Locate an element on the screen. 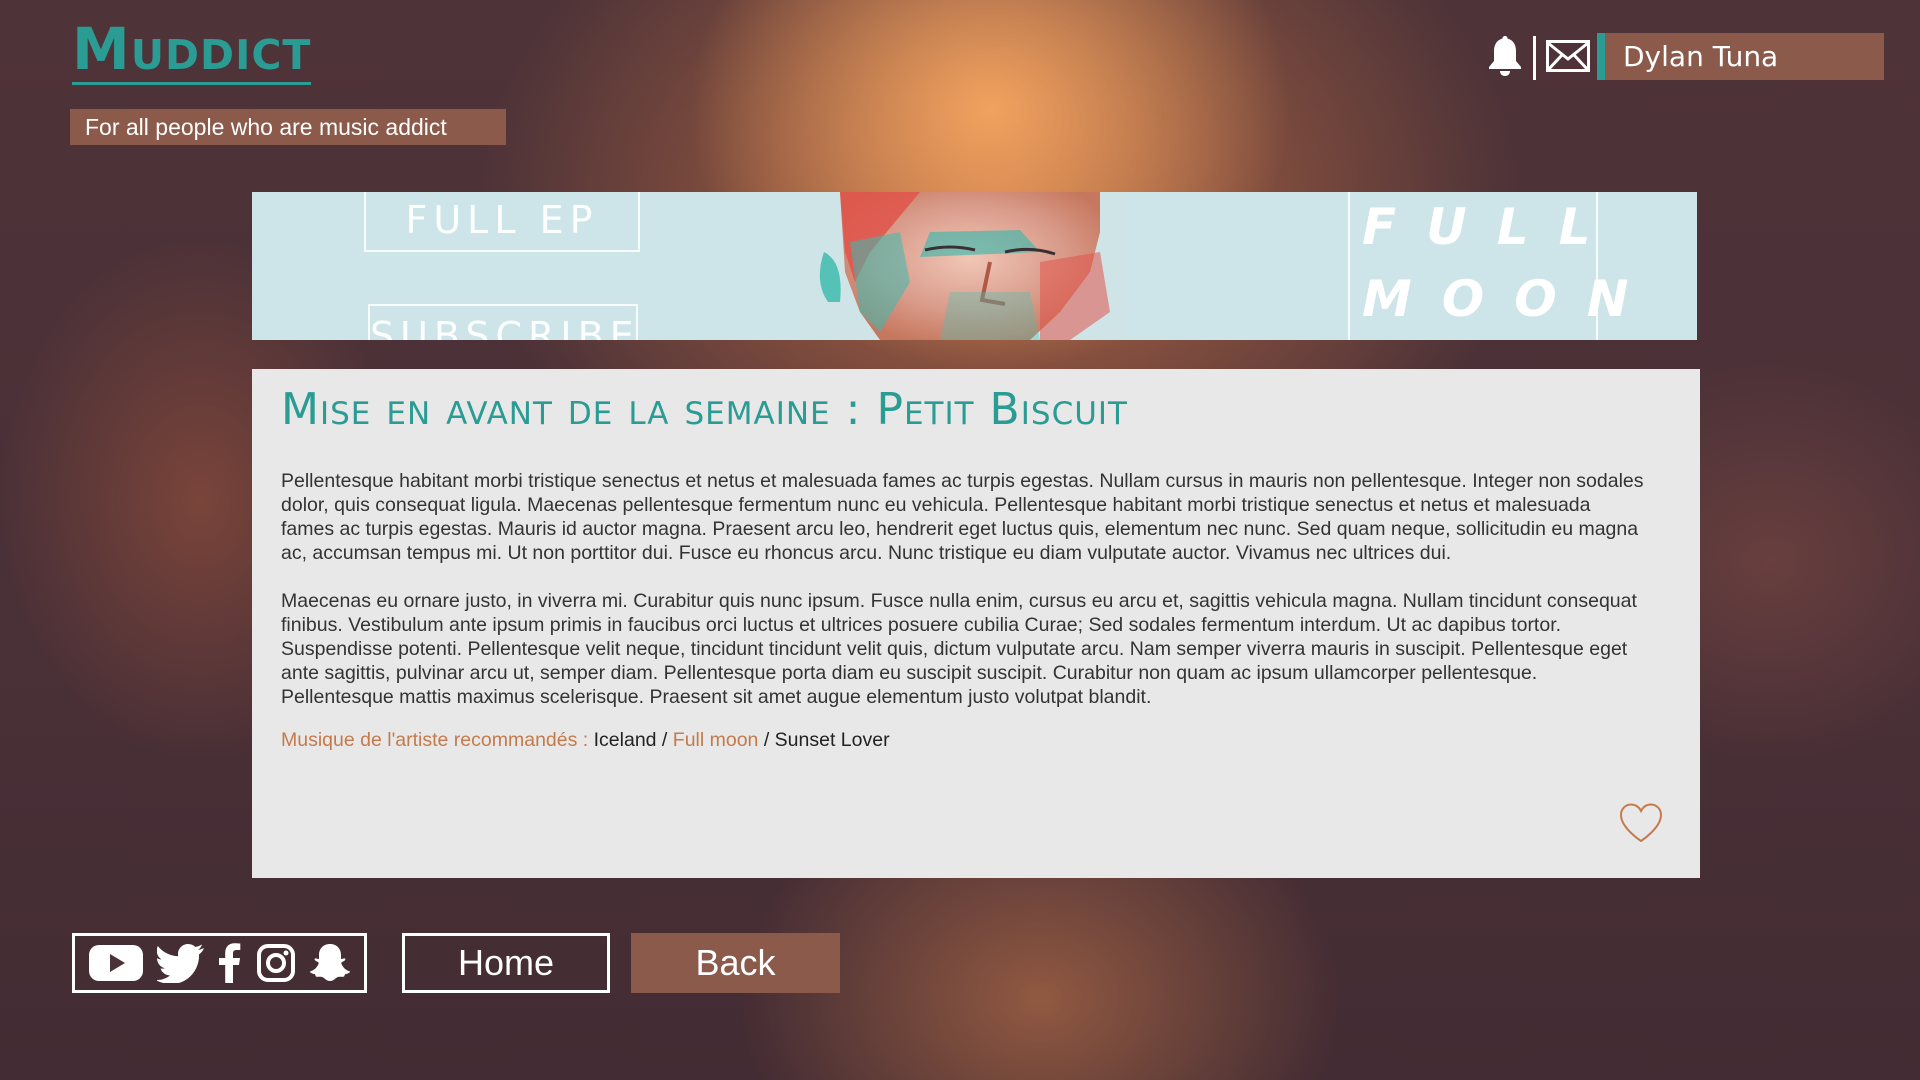 The width and height of the screenshot is (1920, 1080). tagline: For all people who are music addict is located at coordinates (288, 127).